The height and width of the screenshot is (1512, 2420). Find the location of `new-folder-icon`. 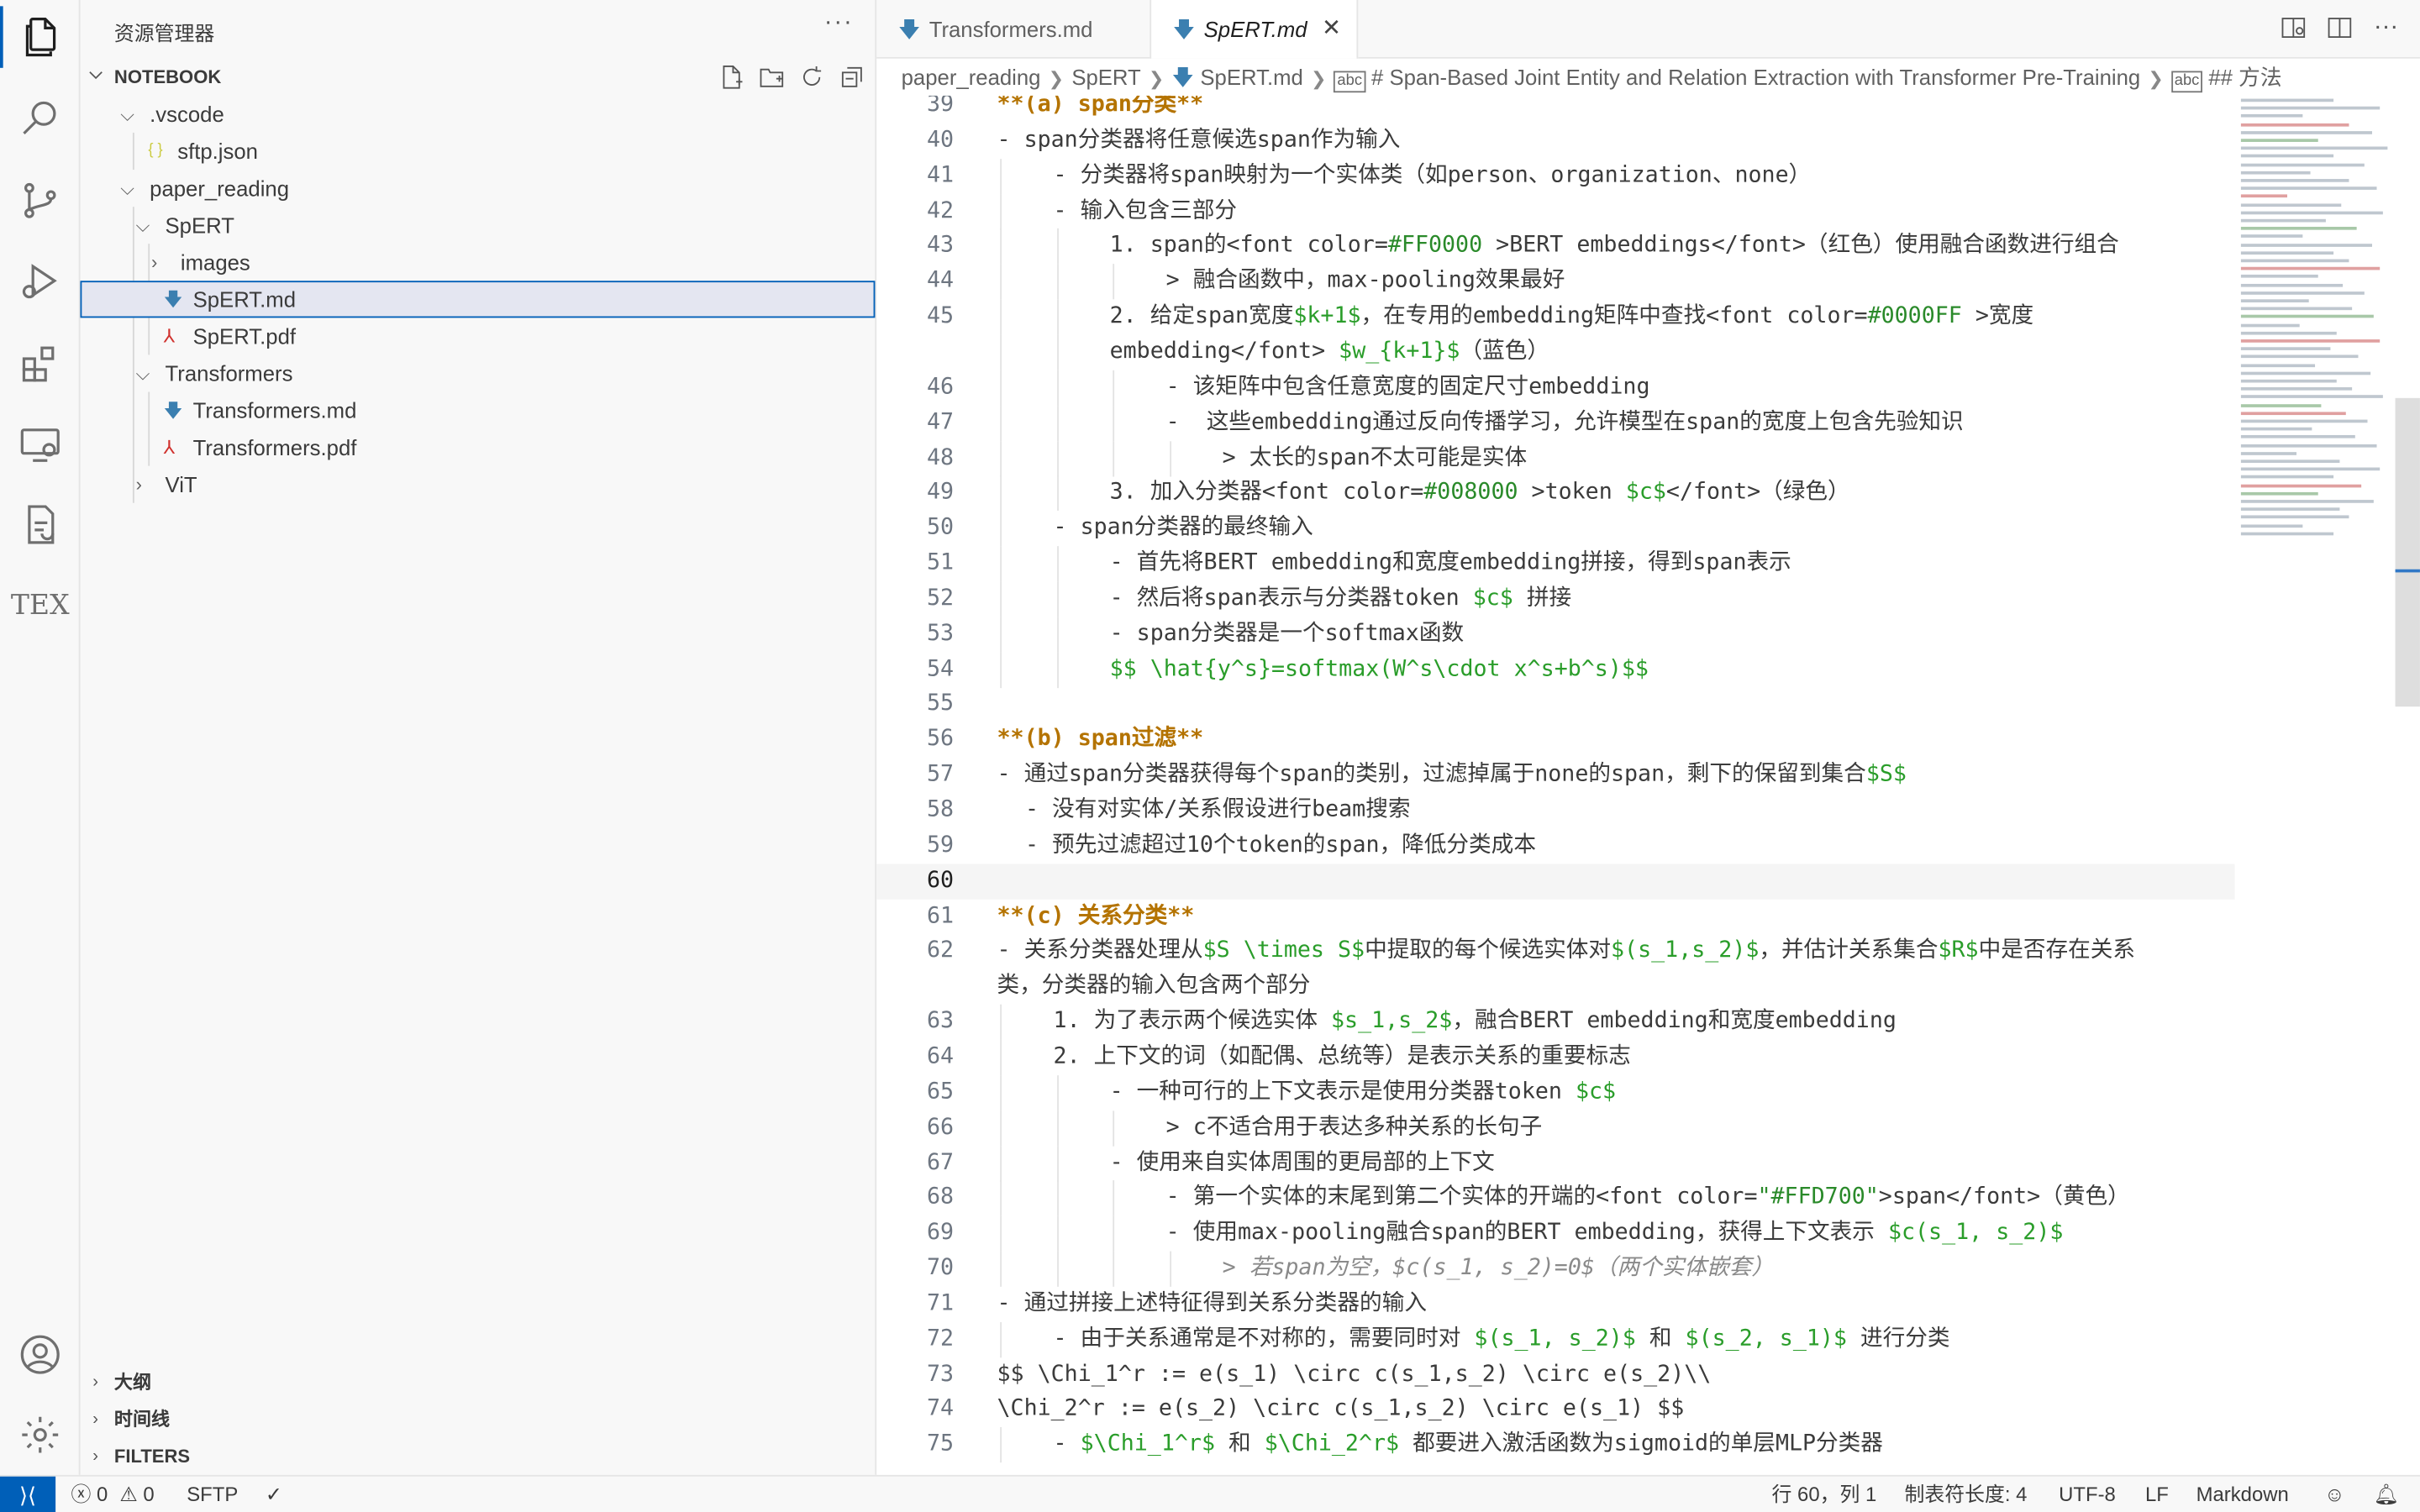

new-folder-icon is located at coordinates (771, 76).